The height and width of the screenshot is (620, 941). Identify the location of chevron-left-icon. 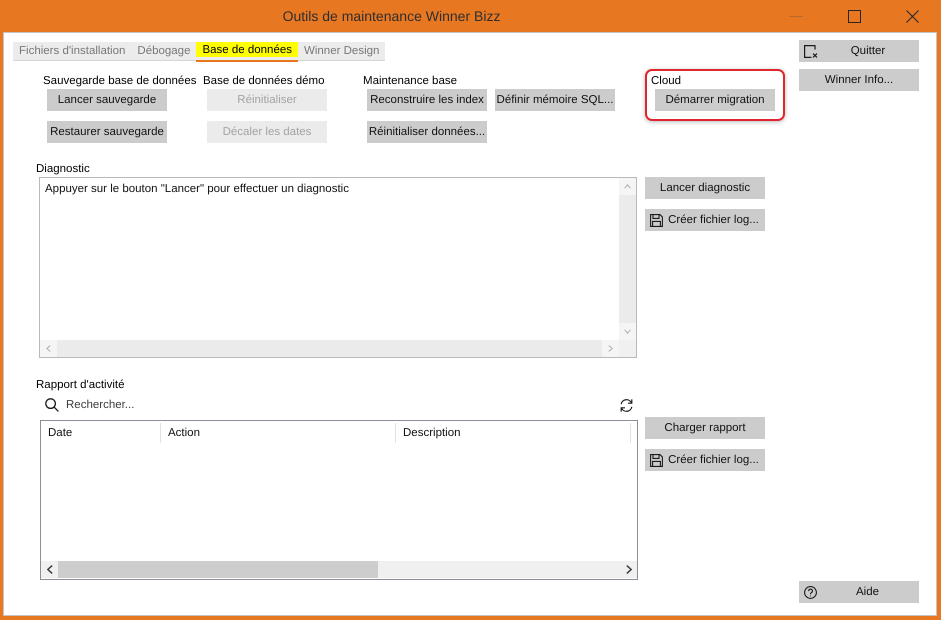
(49, 569).